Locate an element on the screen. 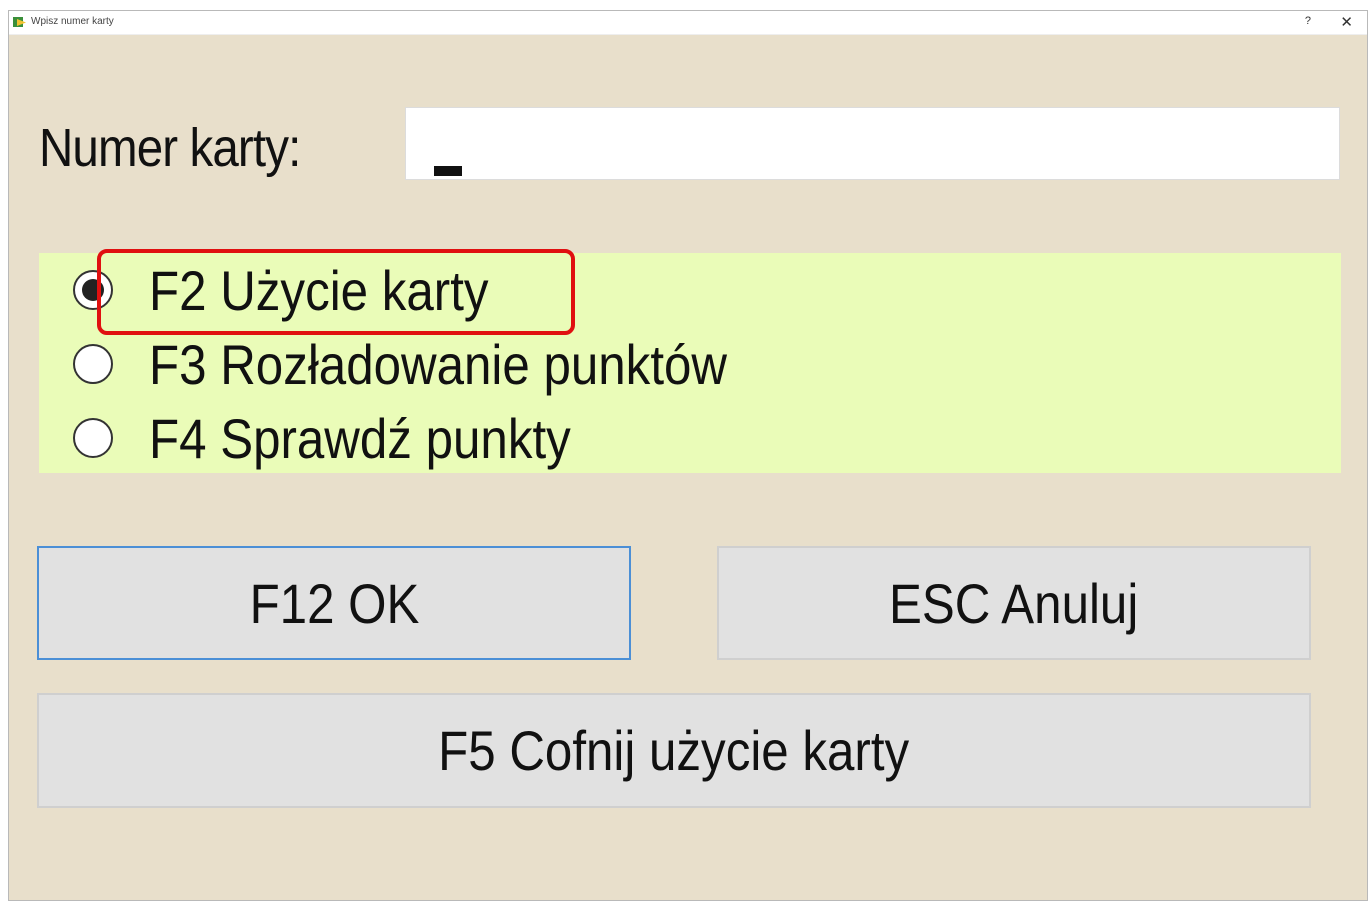  radio-check-points is located at coordinates (93, 438).